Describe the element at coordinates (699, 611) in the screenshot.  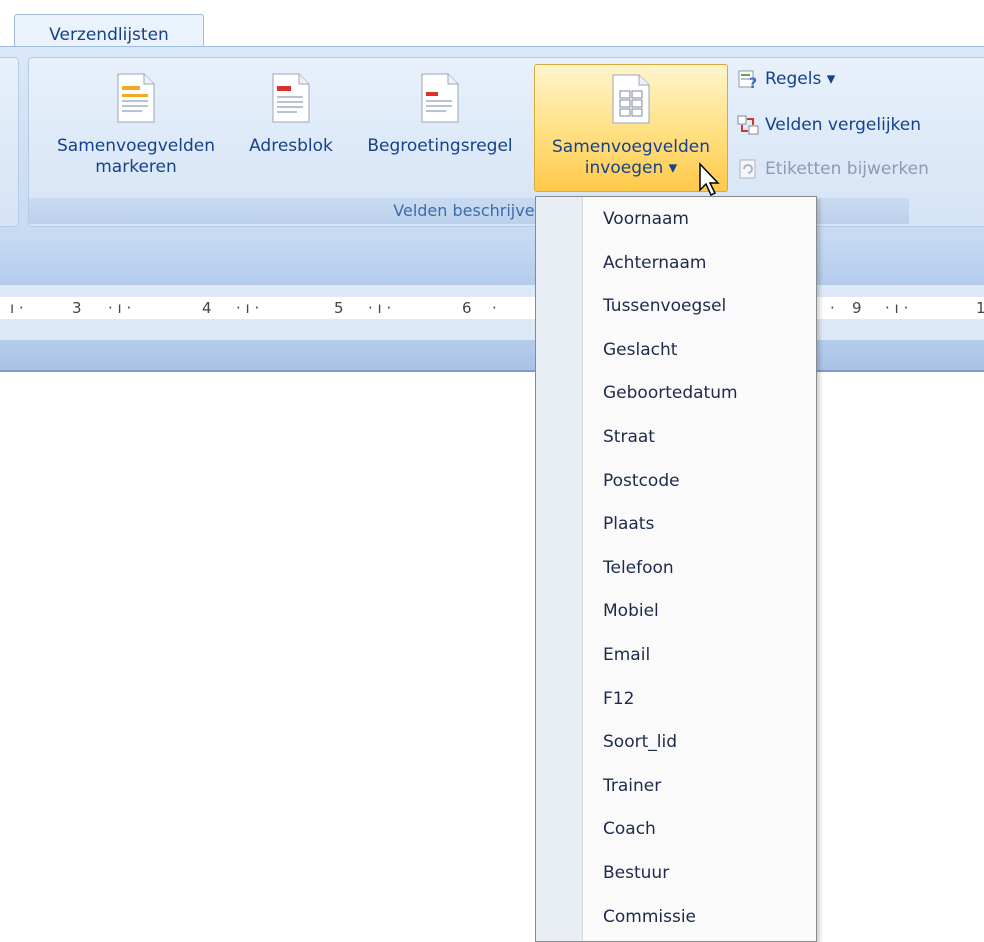
I see `menu-item: Mobiel` at that location.